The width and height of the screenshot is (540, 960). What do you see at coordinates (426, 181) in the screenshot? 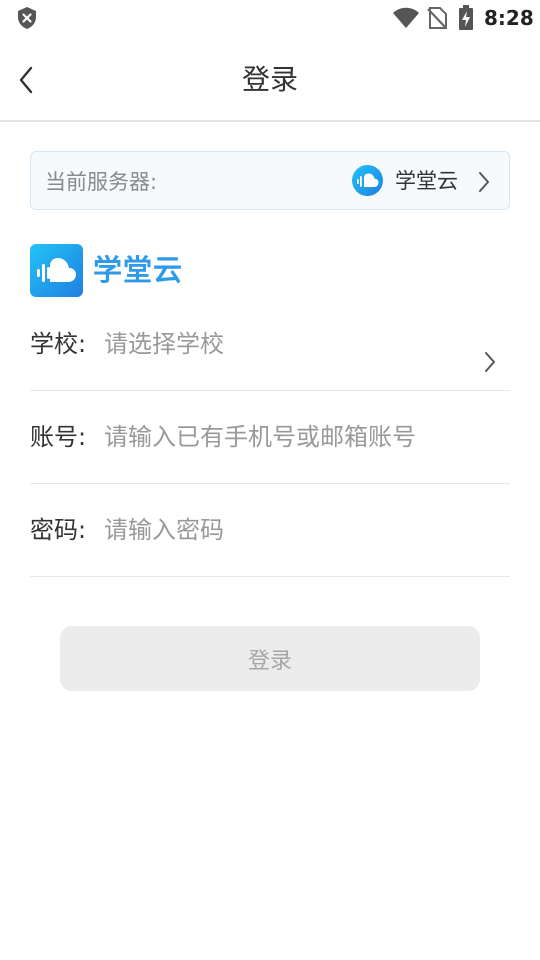
I see `server-name: 学堂云` at bounding box center [426, 181].